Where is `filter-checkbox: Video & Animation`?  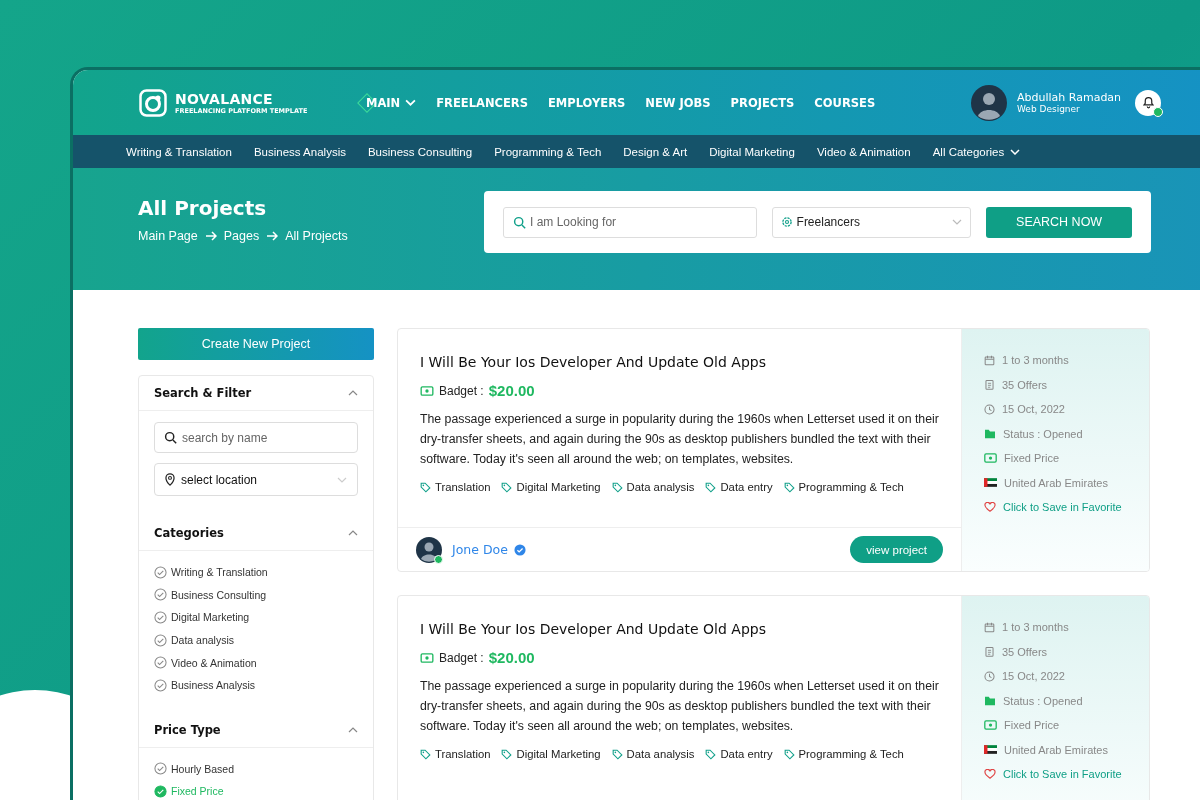 filter-checkbox: Video & Animation is located at coordinates (256, 662).